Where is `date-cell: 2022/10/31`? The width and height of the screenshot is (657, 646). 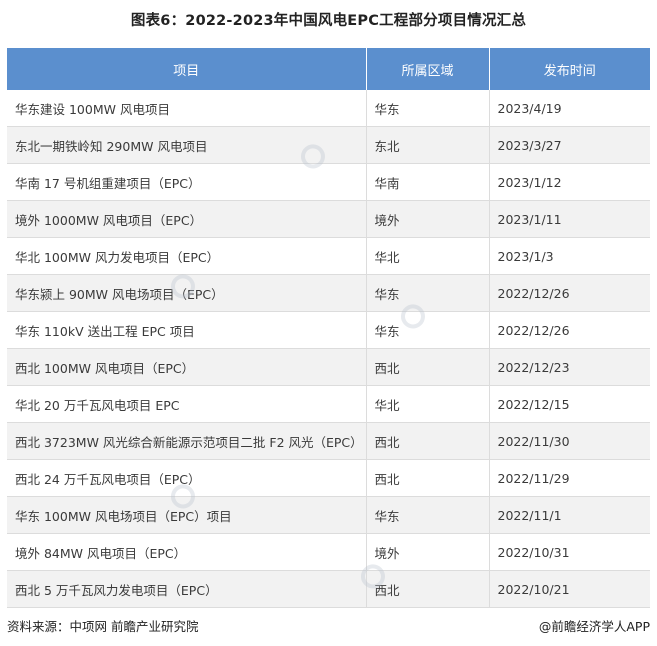
date-cell: 2022/10/31 is located at coordinates (569, 552).